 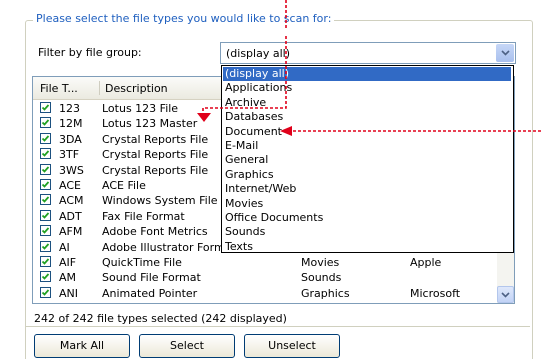 I want to click on dropdown-option: Graphics, so click(x=367, y=175).